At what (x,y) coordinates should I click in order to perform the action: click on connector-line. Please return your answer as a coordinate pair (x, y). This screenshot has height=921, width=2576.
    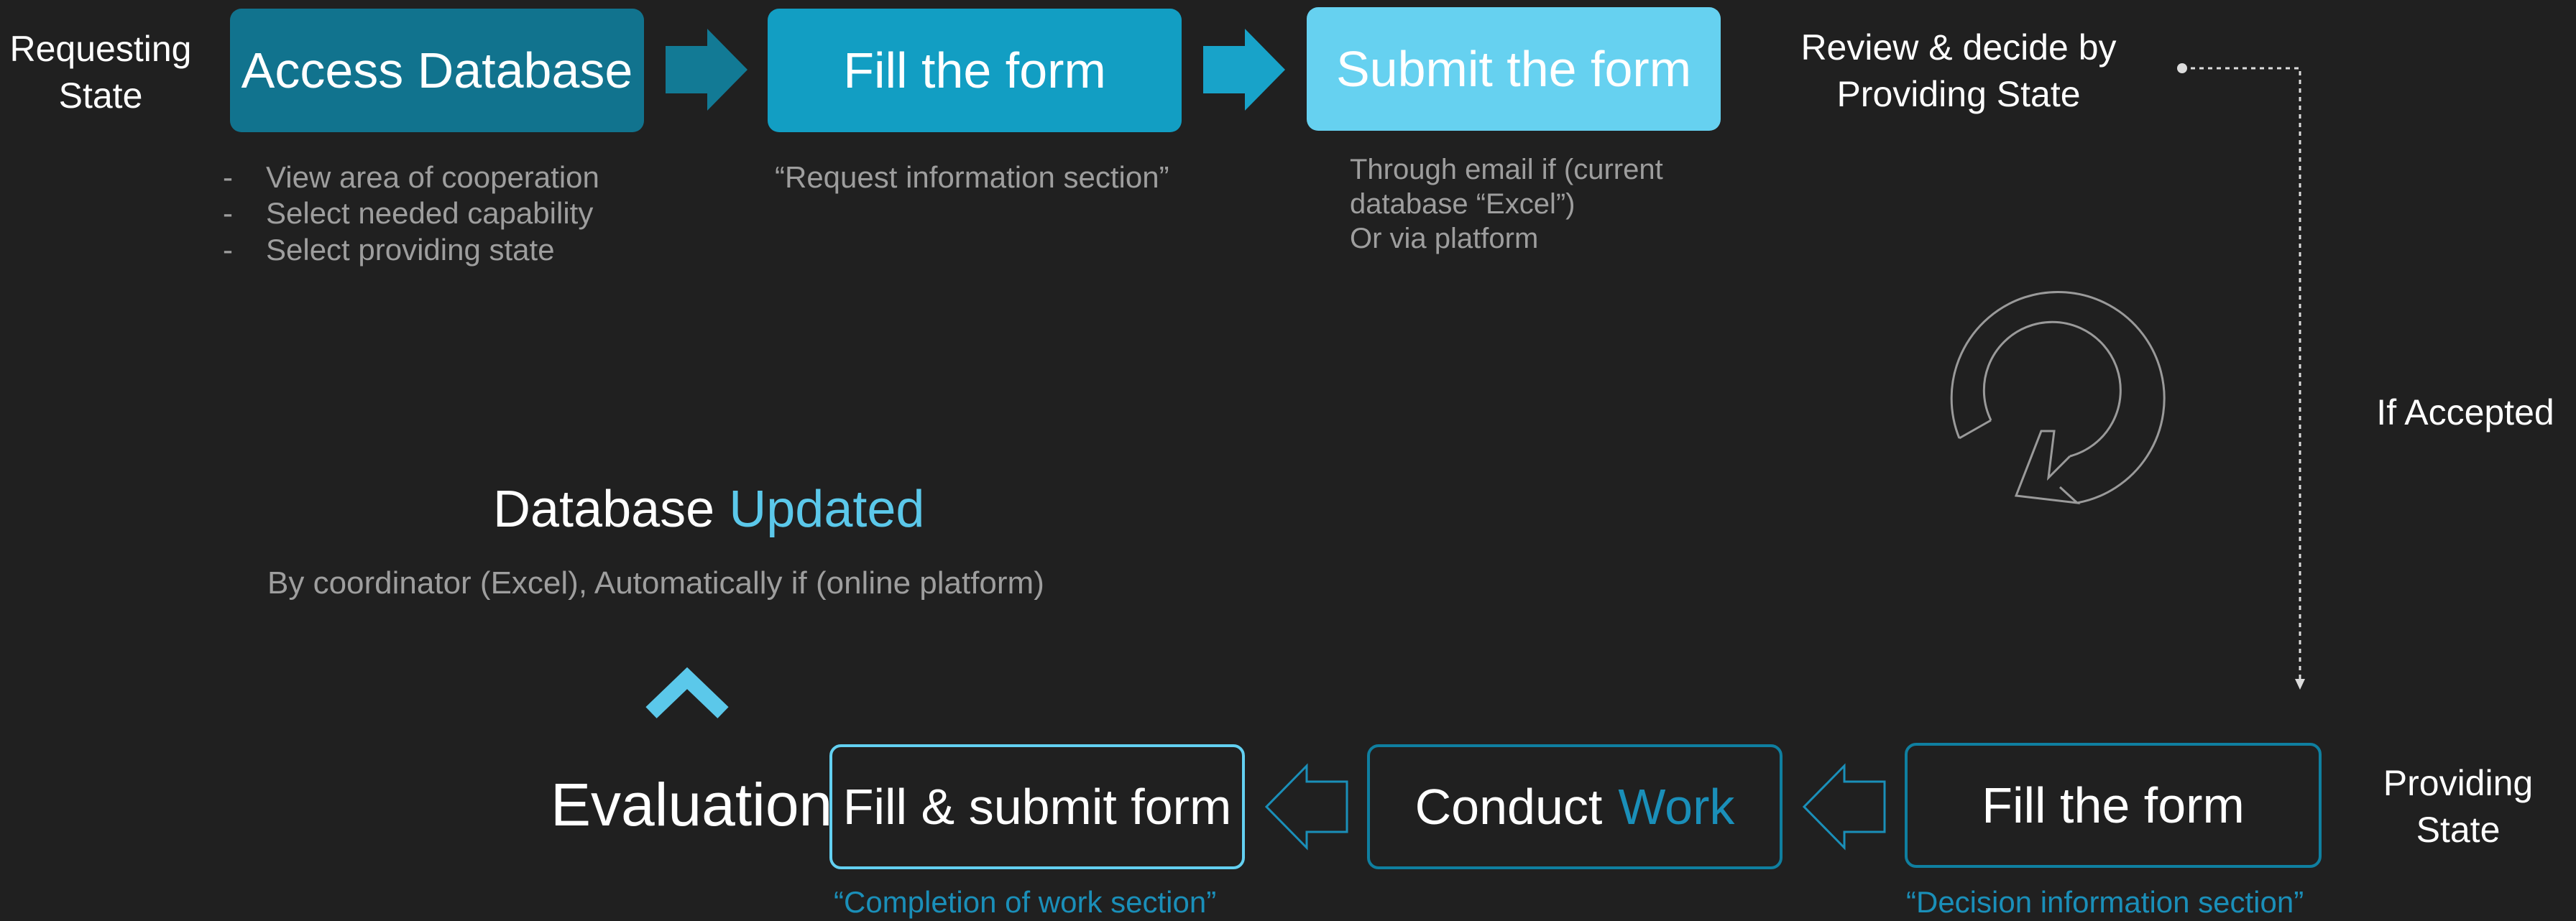
    Looking at the image, I should click on (2241, 374).